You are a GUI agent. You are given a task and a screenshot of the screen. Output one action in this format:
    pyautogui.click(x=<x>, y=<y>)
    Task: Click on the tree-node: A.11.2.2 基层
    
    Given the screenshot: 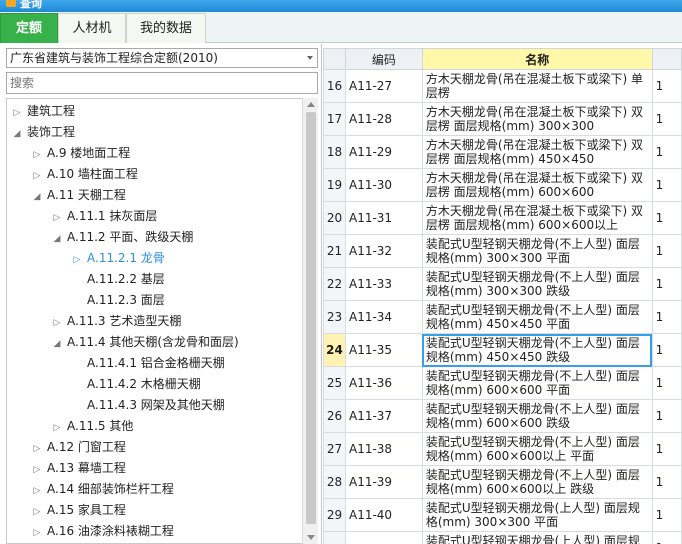 What is the action you would take?
    pyautogui.click(x=118, y=279)
    